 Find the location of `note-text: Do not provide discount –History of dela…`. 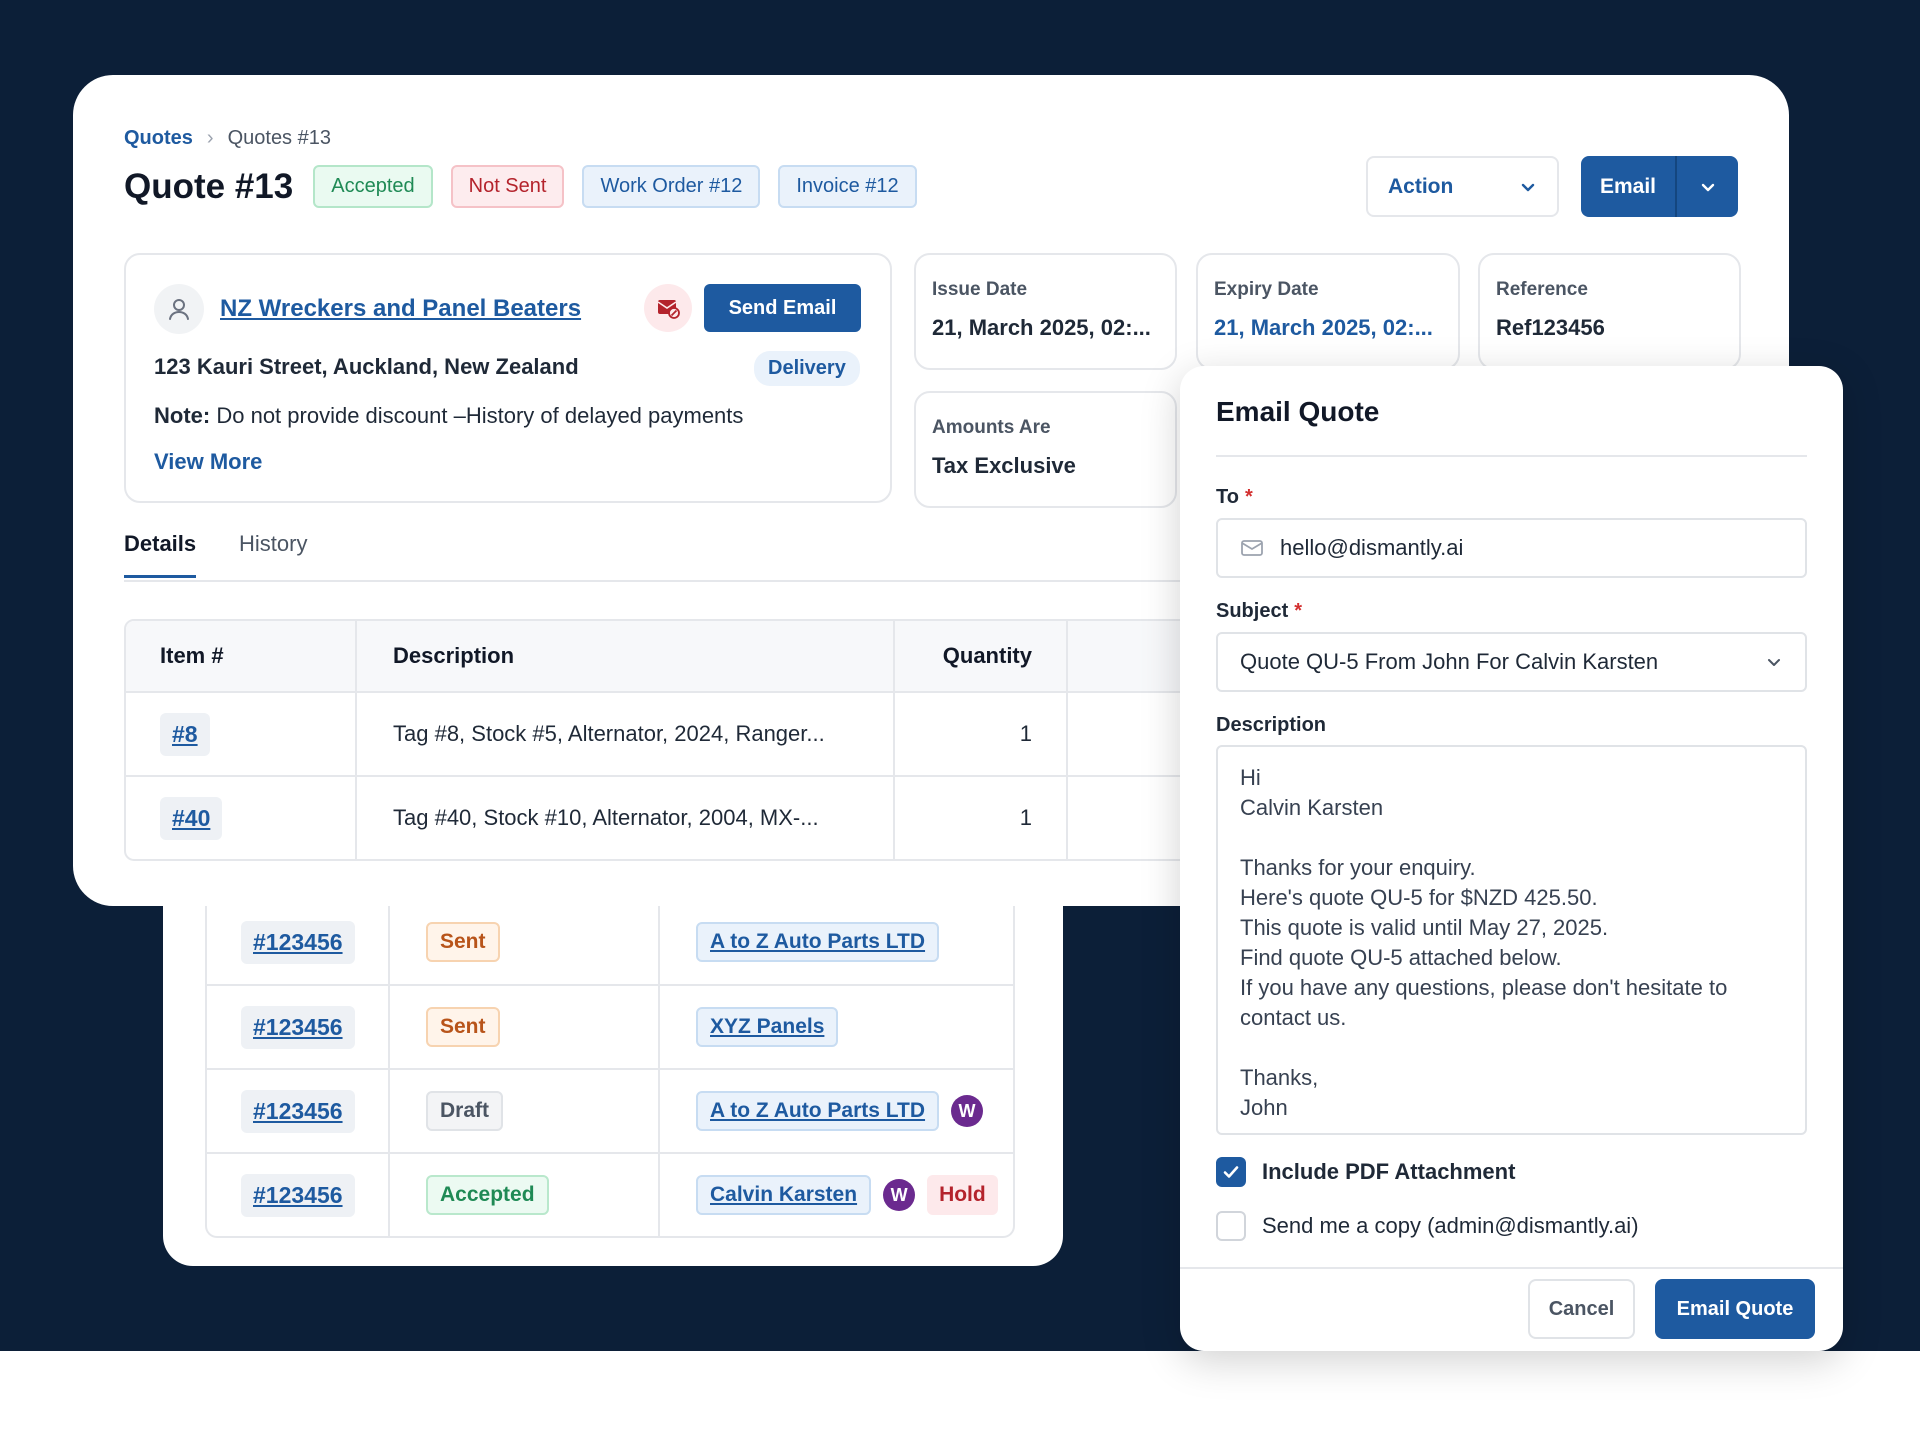

note-text: Do not provide discount –History of dela… is located at coordinates (480, 415).